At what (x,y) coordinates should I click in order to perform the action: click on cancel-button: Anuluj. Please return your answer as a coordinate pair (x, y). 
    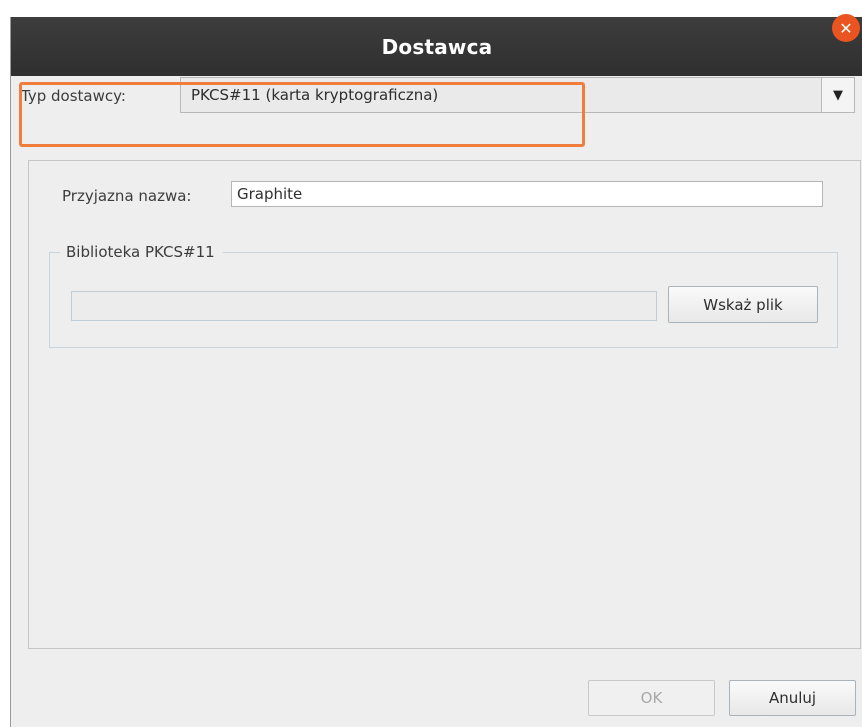
    Looking at the image, I should click on (792, 698).